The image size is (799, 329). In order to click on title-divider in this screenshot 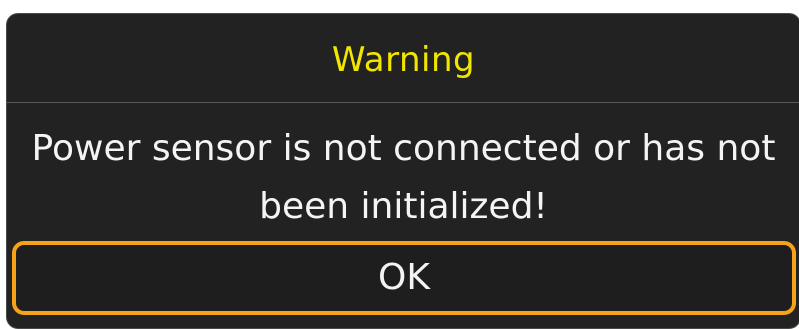, I will do `click(403, 102)`.